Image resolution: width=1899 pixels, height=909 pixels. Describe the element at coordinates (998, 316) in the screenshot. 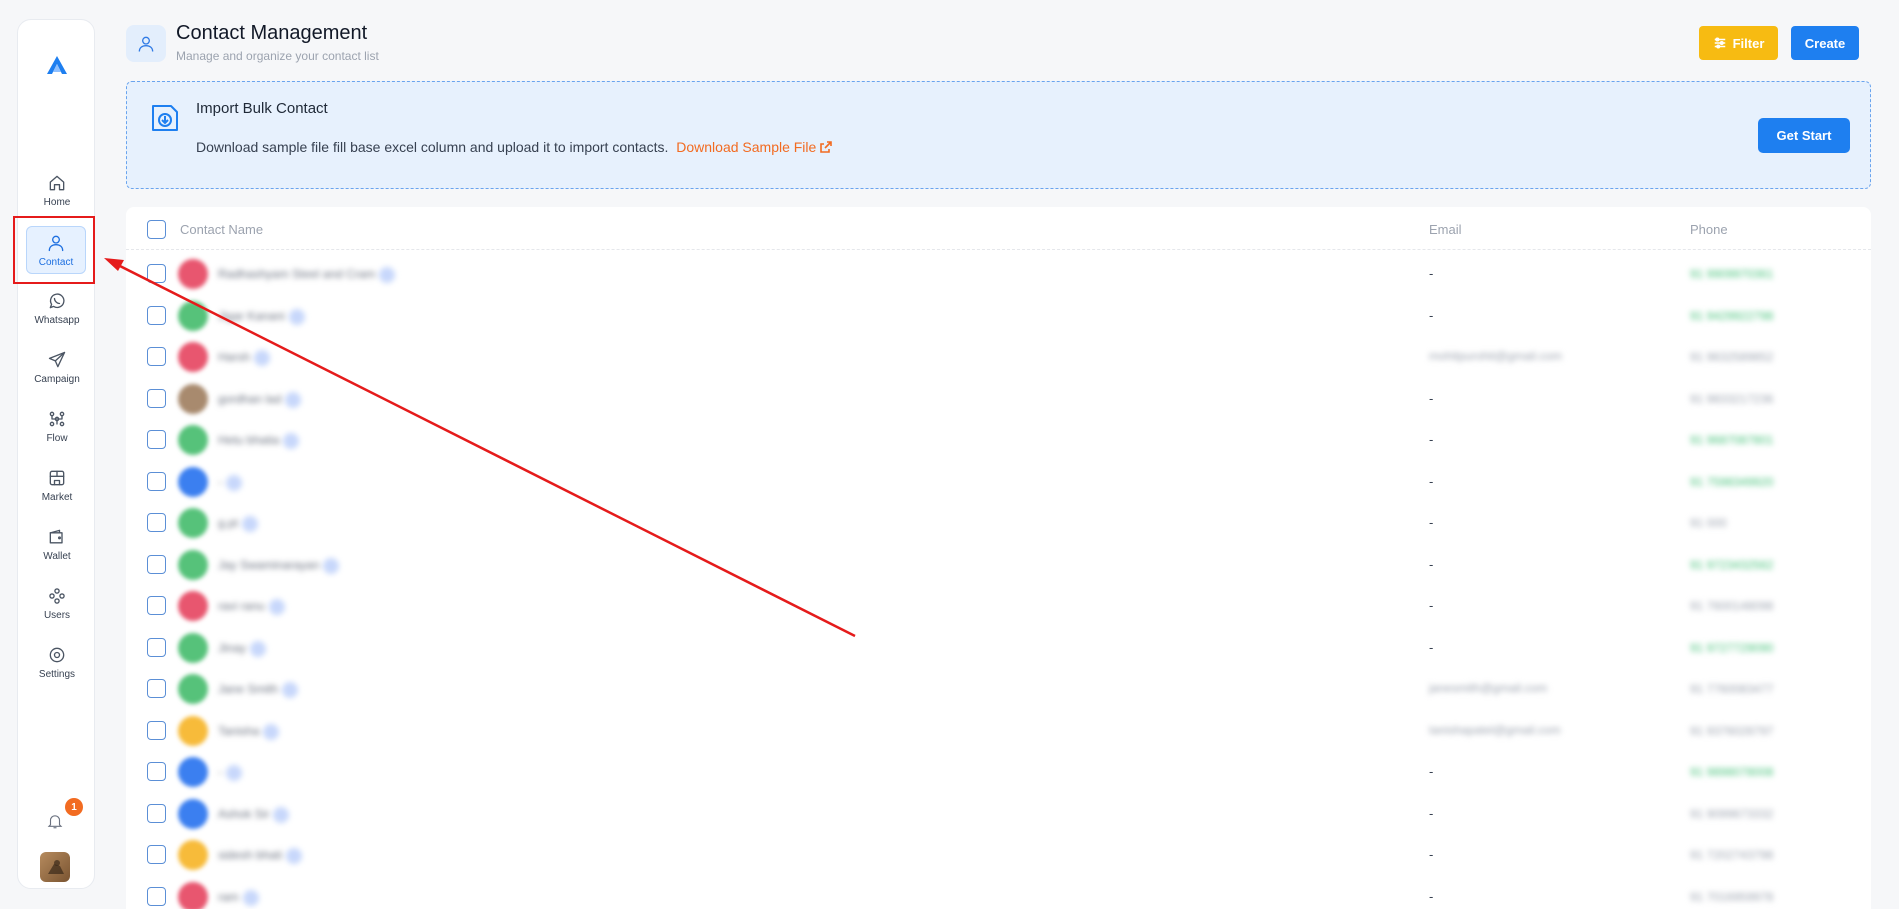

I see `table-row: Jigar Kanani - 91 9429922798` at that location.